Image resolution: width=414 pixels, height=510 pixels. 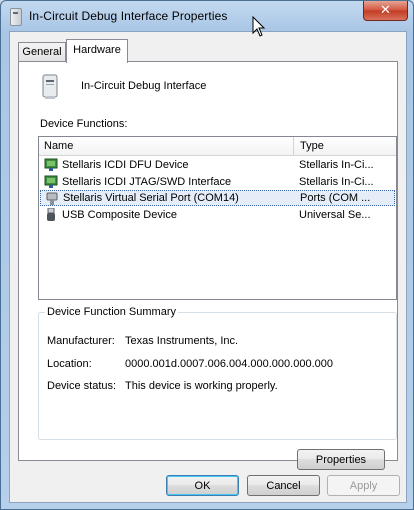 I want to click on device-name: In-Circuit Debug Interface, so click(x=144, y=86).